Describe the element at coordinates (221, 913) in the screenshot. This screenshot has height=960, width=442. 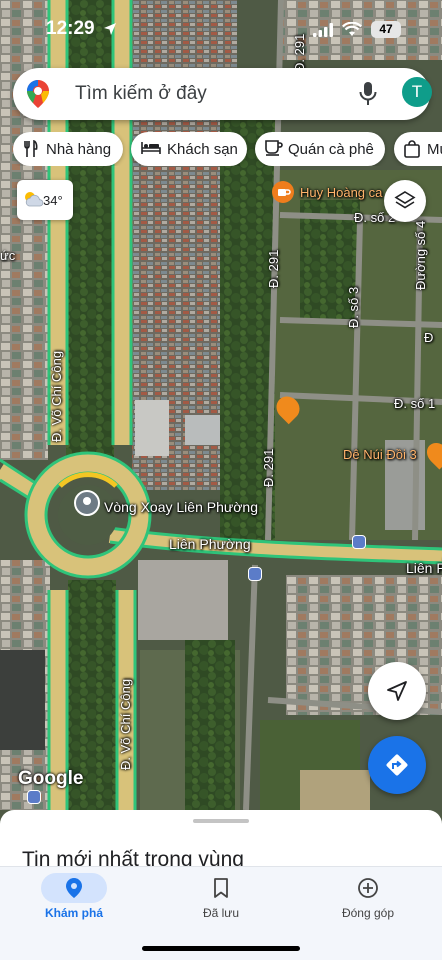
I see `nav-label: Đã lưu` at that location.